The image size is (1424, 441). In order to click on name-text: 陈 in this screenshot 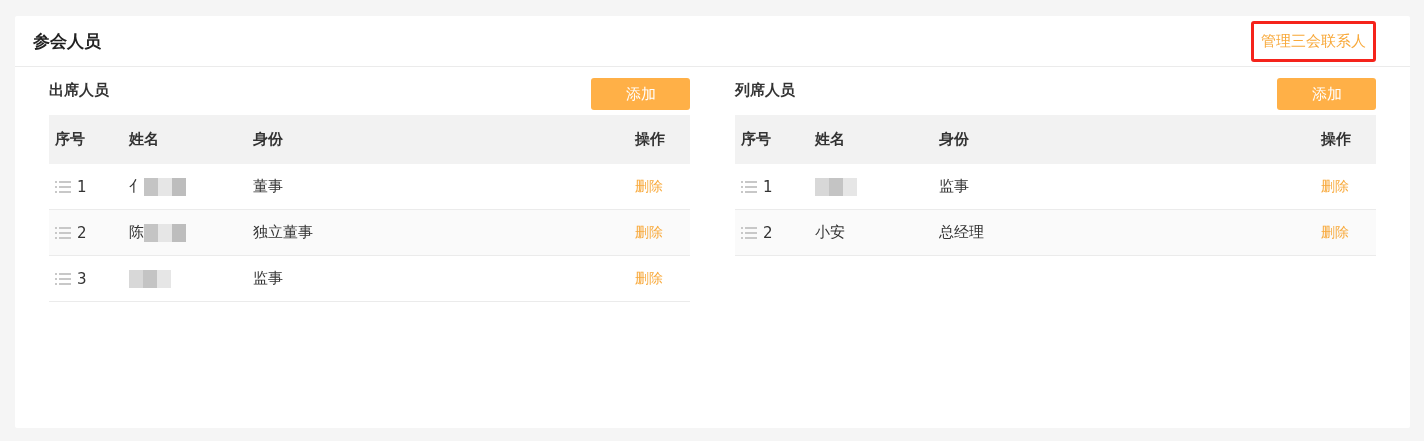, I will do `click(136, 232)`.